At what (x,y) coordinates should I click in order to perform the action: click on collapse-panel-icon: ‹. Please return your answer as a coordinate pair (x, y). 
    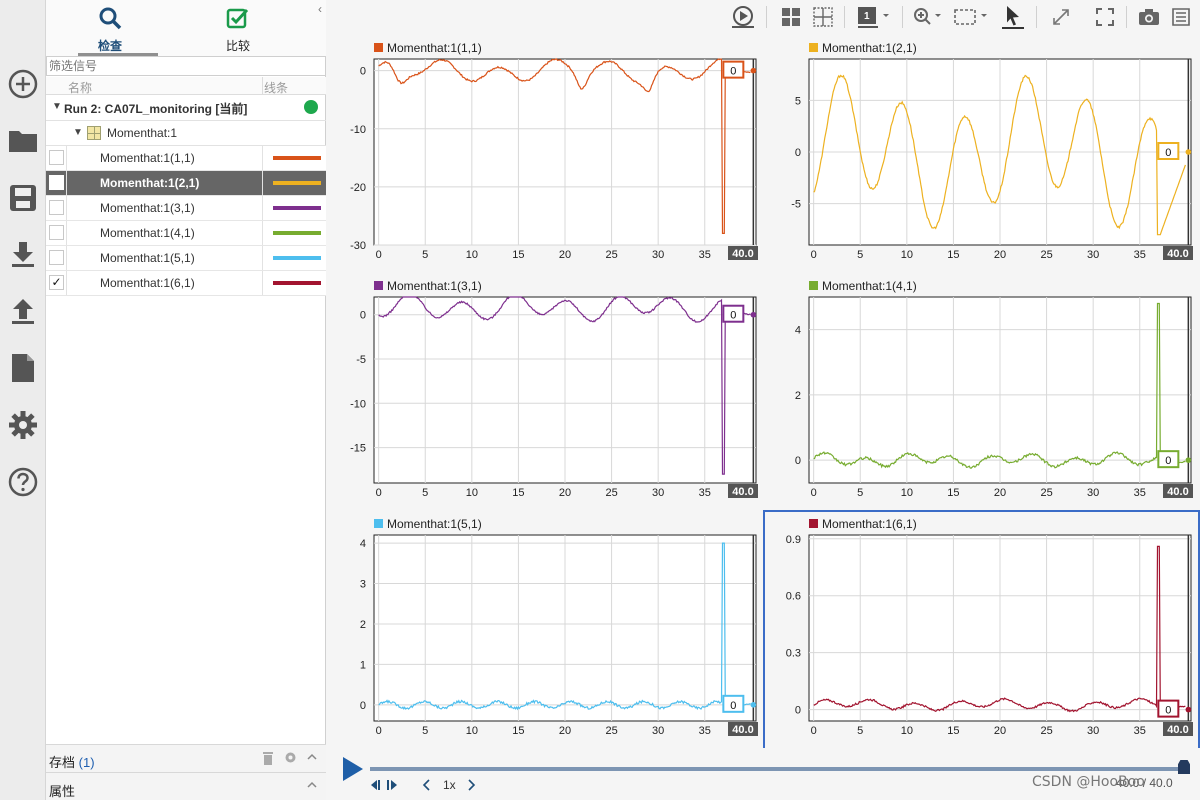
    Looking at the image, I should click on (320, 9).